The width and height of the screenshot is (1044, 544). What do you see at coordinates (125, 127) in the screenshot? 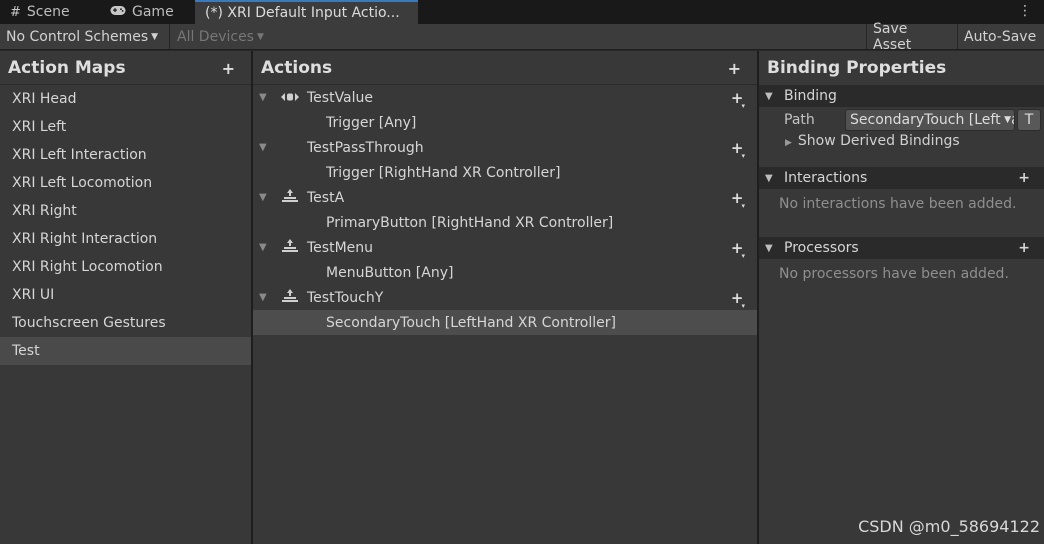
I see `action-map-item: XRI Left` at bounding box center [125, 127].